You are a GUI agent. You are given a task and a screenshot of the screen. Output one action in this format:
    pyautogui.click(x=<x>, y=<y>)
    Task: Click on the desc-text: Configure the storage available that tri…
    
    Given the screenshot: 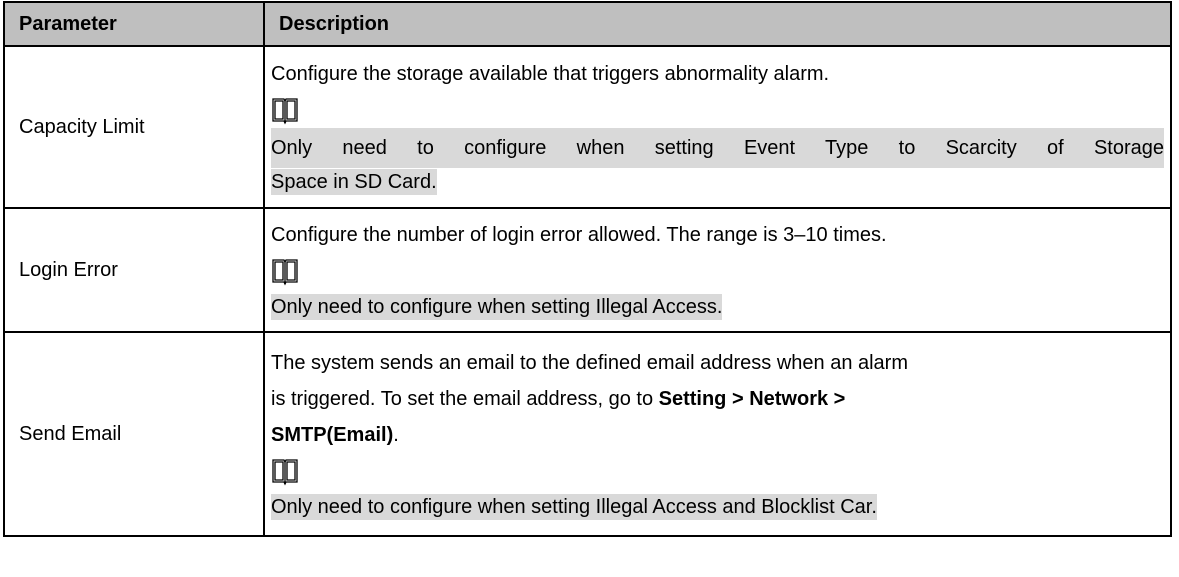 What is the action you would take?
    pyautogui.click(x=550, y=73)
    